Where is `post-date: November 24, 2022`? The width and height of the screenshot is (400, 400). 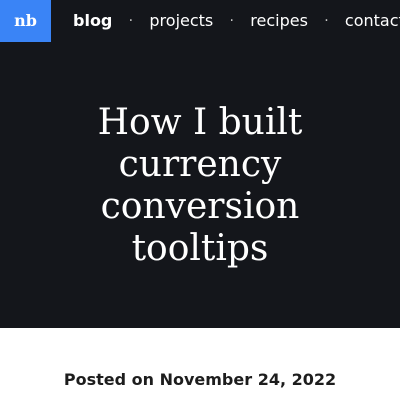 post-date: November 24, 2022 is located at coordinates (248, 379).